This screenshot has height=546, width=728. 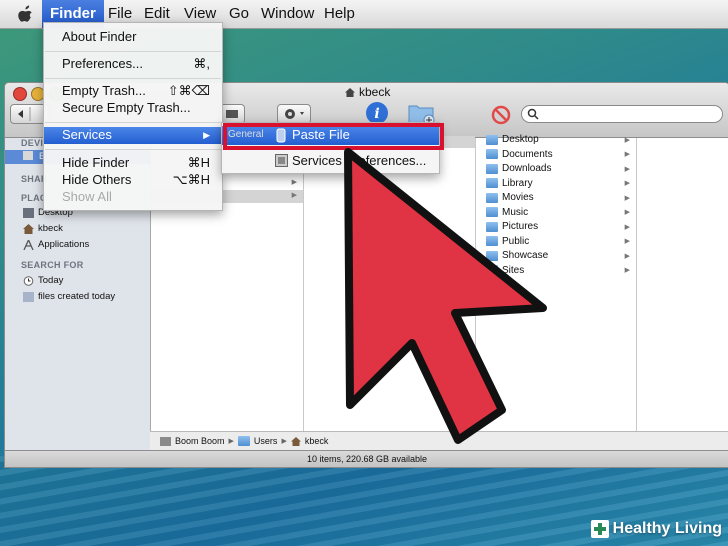 I want to click on watermark-text: Healthy Living, so click(x=667, y=528).